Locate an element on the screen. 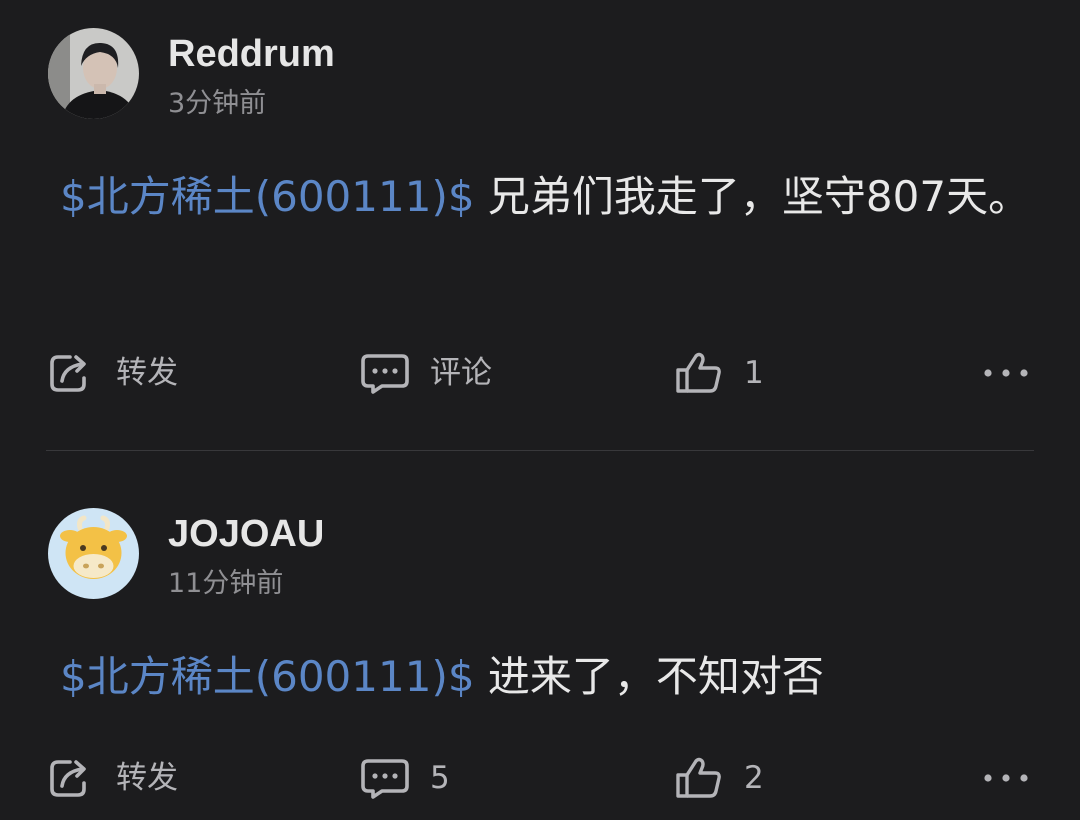 This screenshot has height=820, width=1080. post-timestamp: 11分钟前 is located at coordinates (226, 583).